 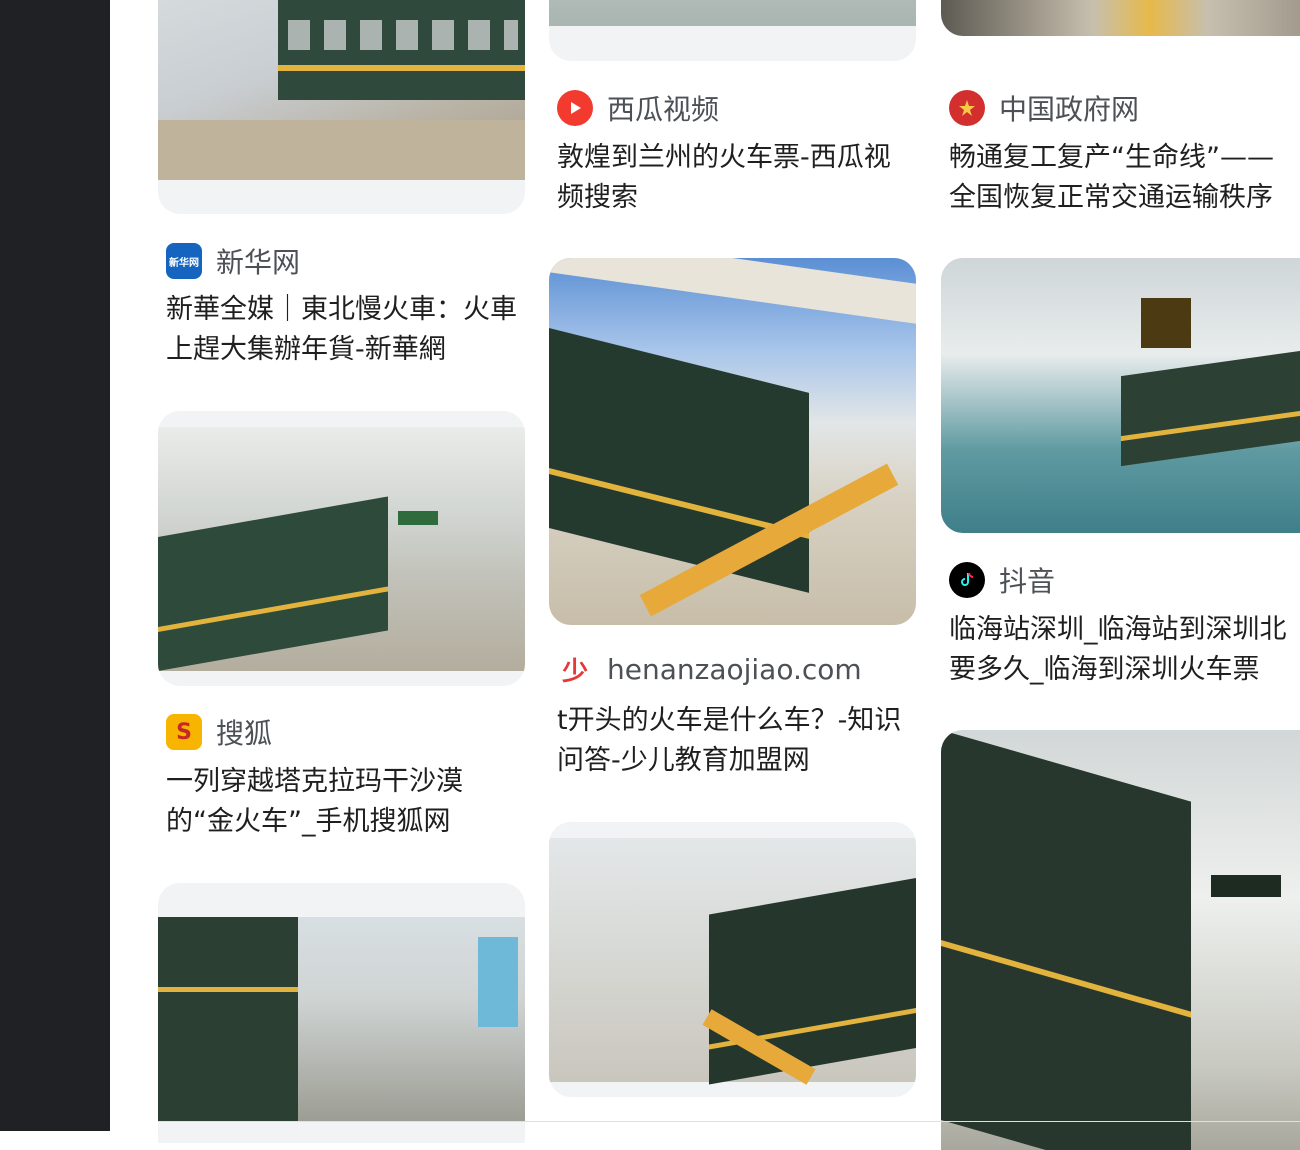 I want to click on source-row-2: 西瓜视频, so click(x=638, y=108).